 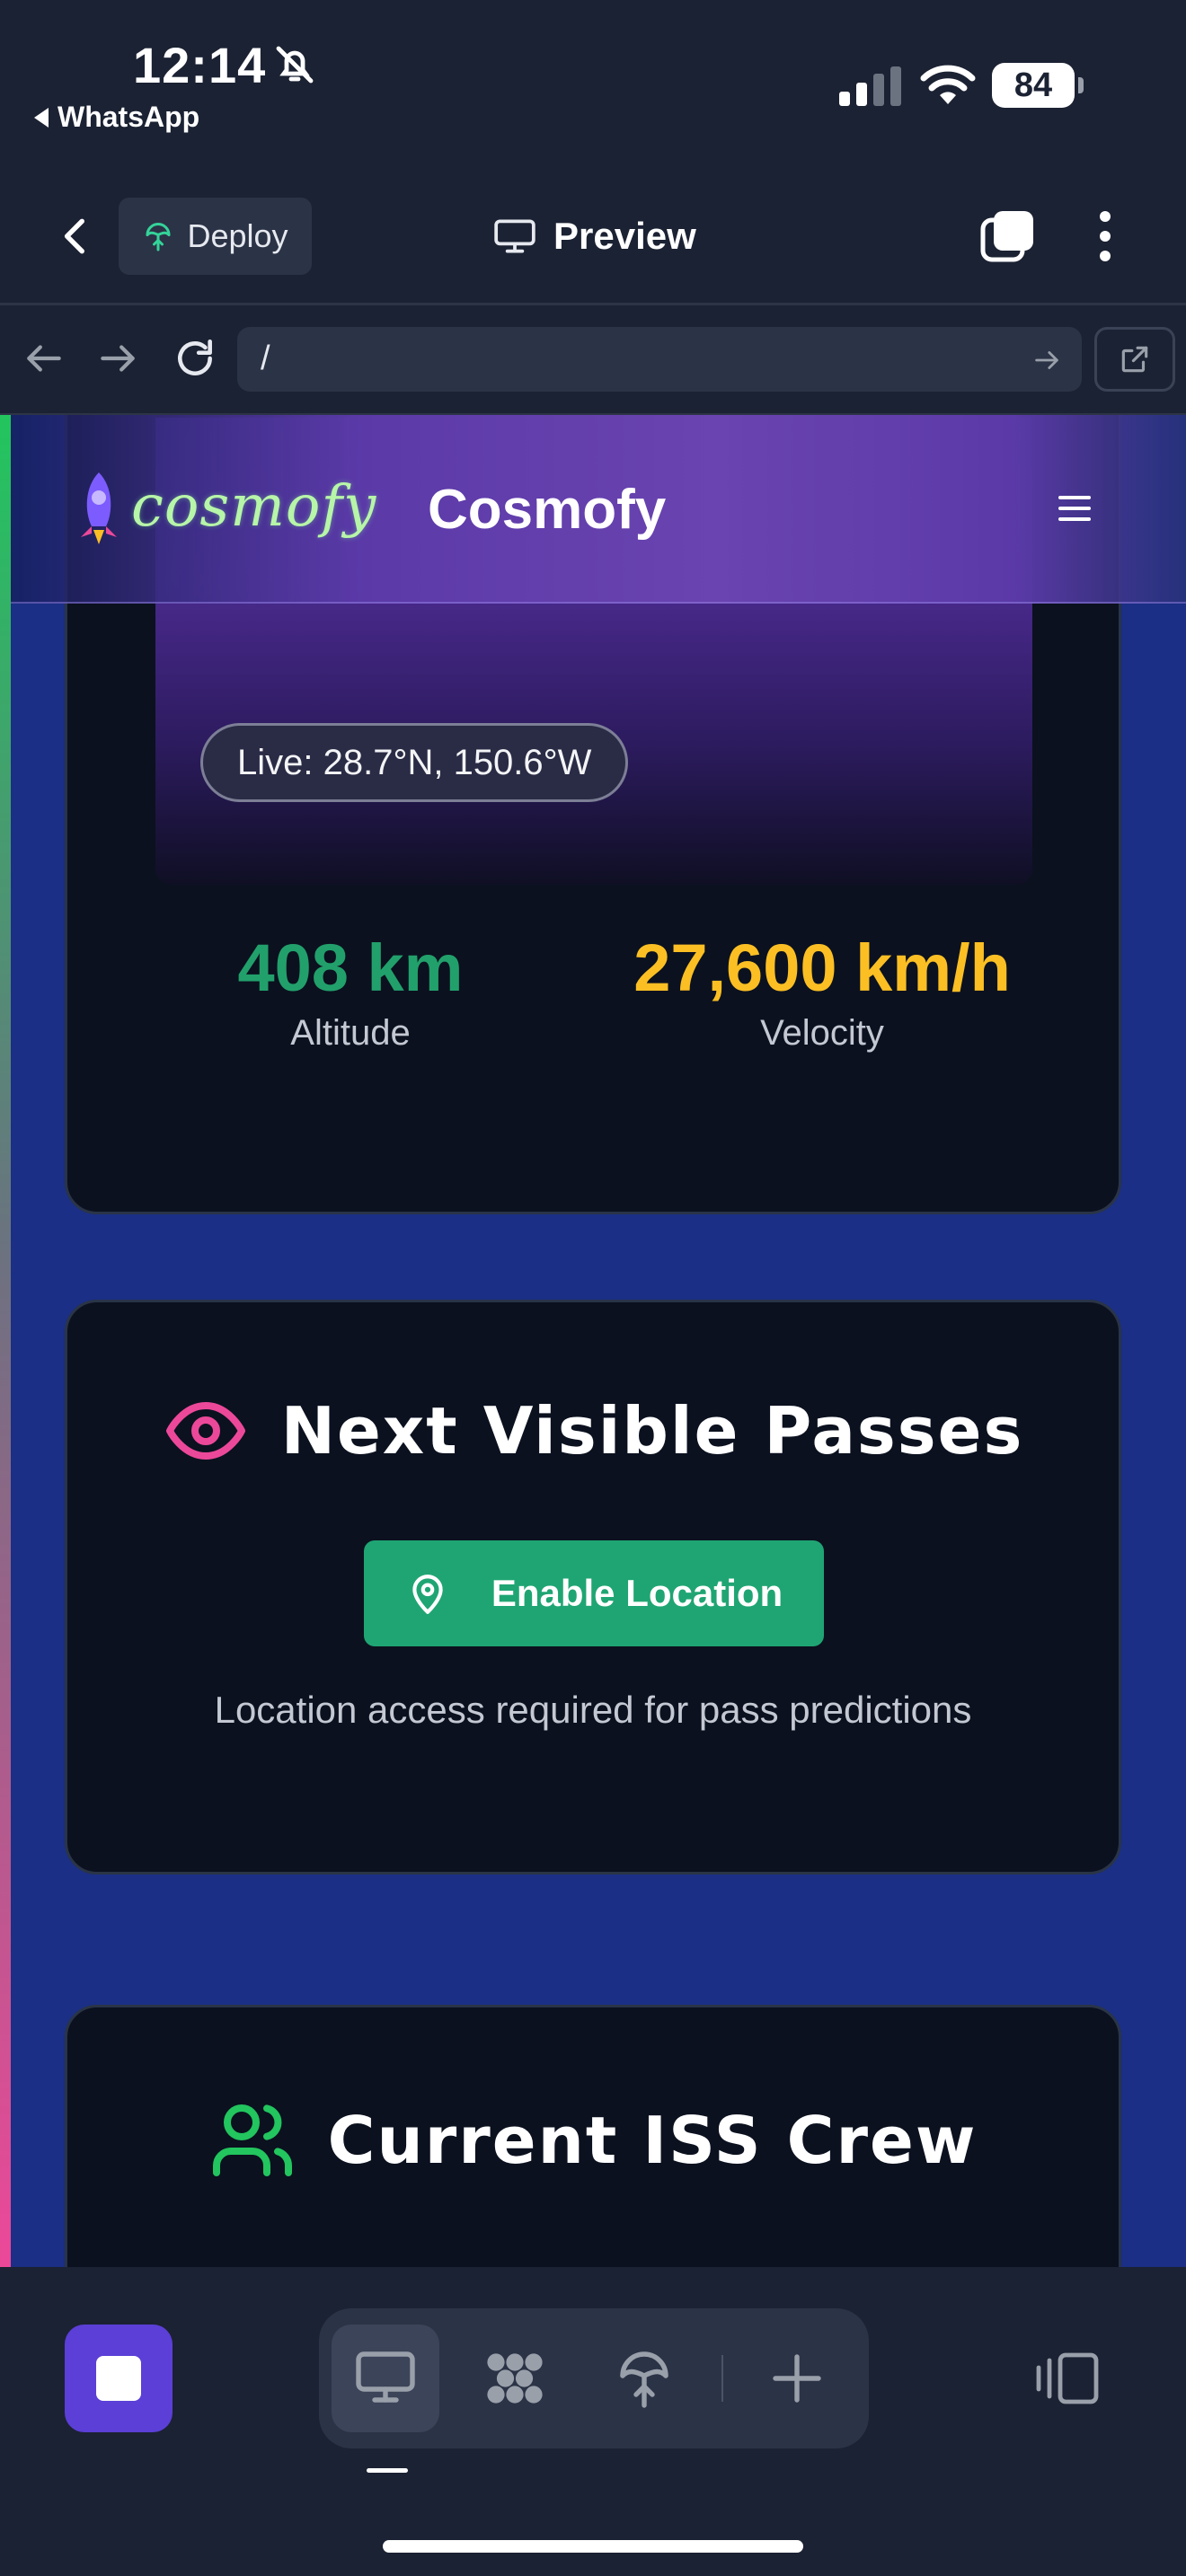 What do you see at coordinates (99, 508) in the screenshot?
I see `rocket-icon` at bounding box center [99, 508].